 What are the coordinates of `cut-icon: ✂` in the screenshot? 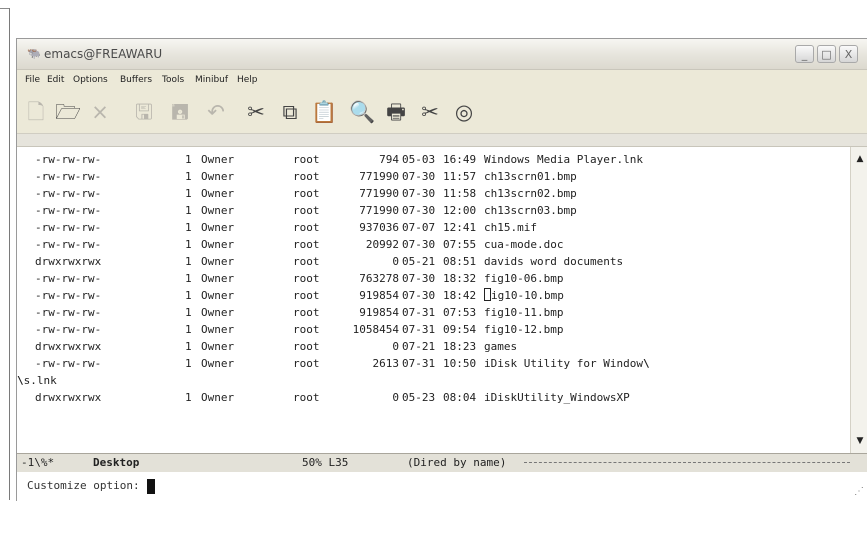 It's located at (256, 112).